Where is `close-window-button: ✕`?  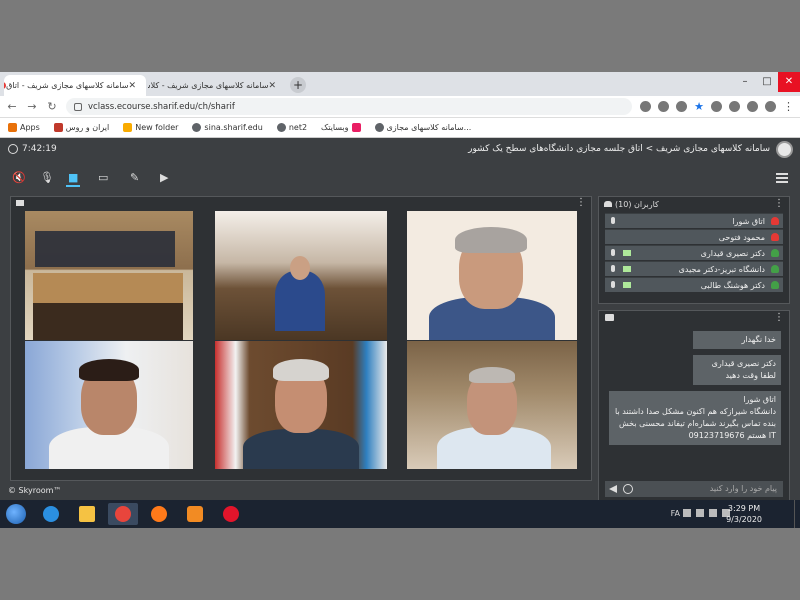 close-window-button: ✕ is located at coordinates (789, 82).